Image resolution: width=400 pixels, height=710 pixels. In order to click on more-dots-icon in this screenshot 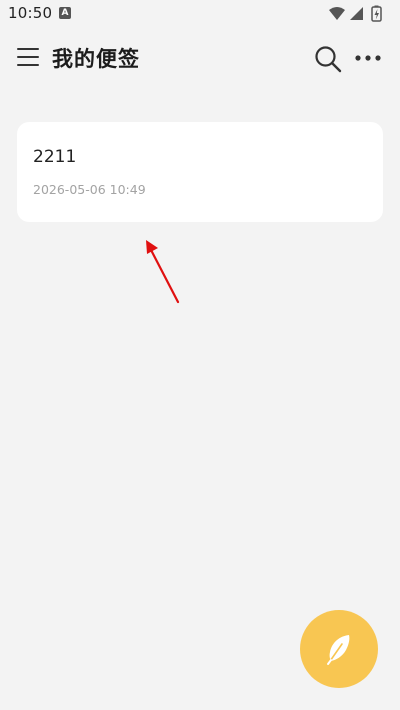, I will do `click(368, 58)`.